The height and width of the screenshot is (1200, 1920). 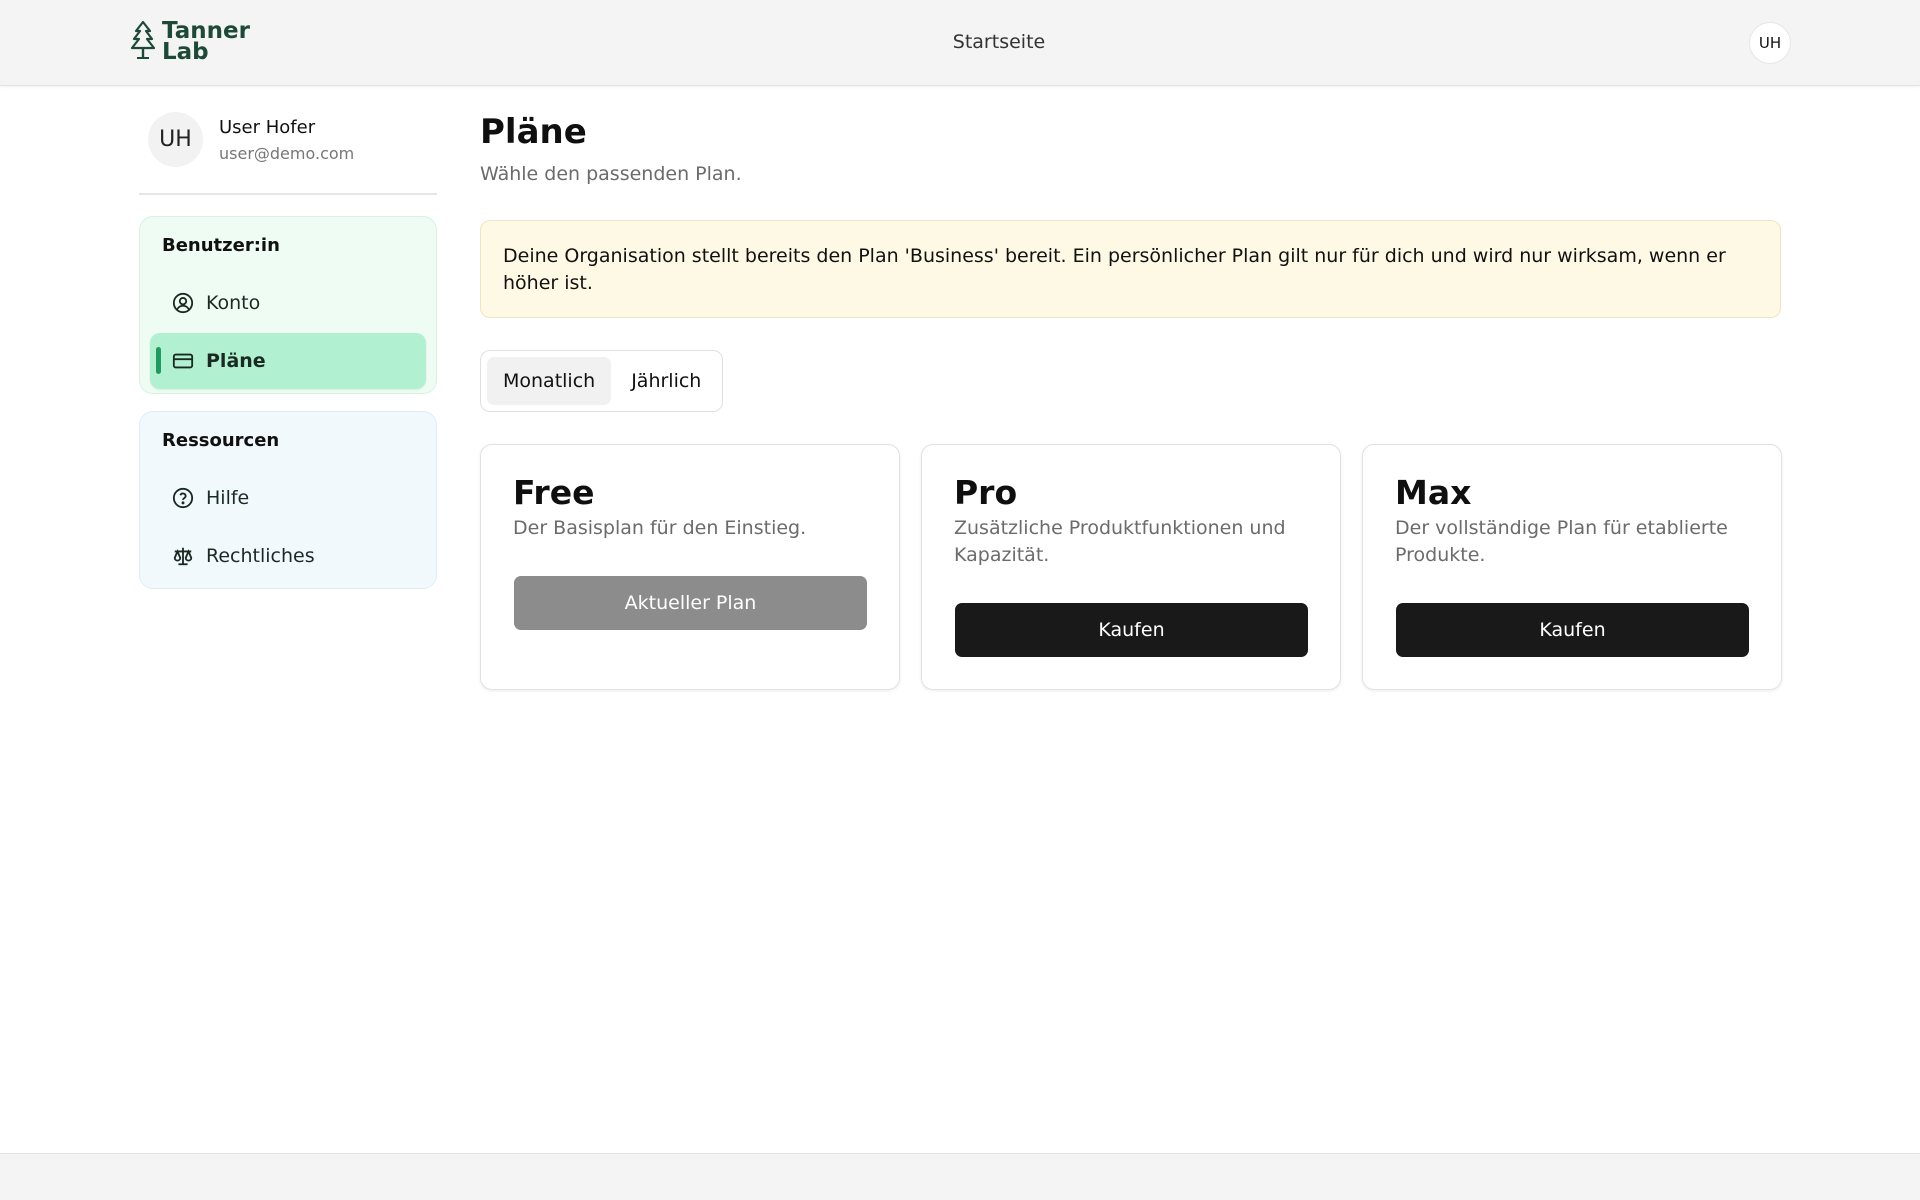 I want to click on plan-description: Der Basisplan für den Einstieg., so click(x=660, y=528).